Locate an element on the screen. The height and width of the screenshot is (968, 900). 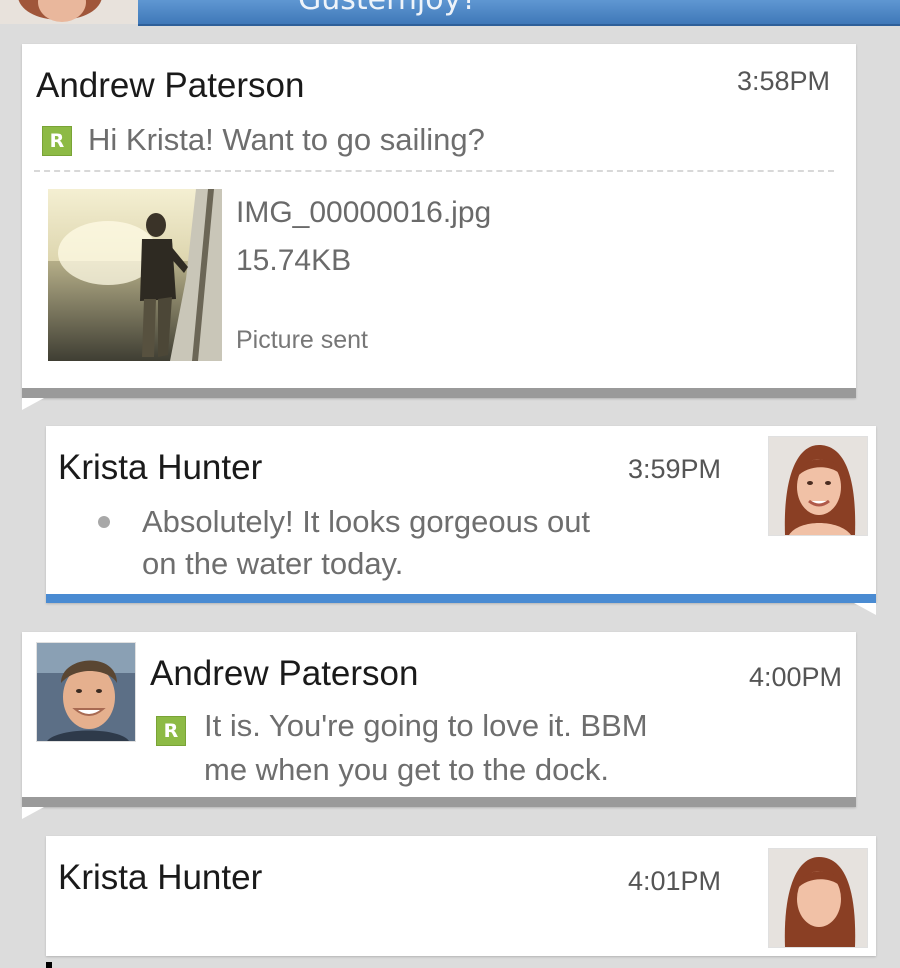
attachment-status: Picture sent is located at coordinates (302, 340).